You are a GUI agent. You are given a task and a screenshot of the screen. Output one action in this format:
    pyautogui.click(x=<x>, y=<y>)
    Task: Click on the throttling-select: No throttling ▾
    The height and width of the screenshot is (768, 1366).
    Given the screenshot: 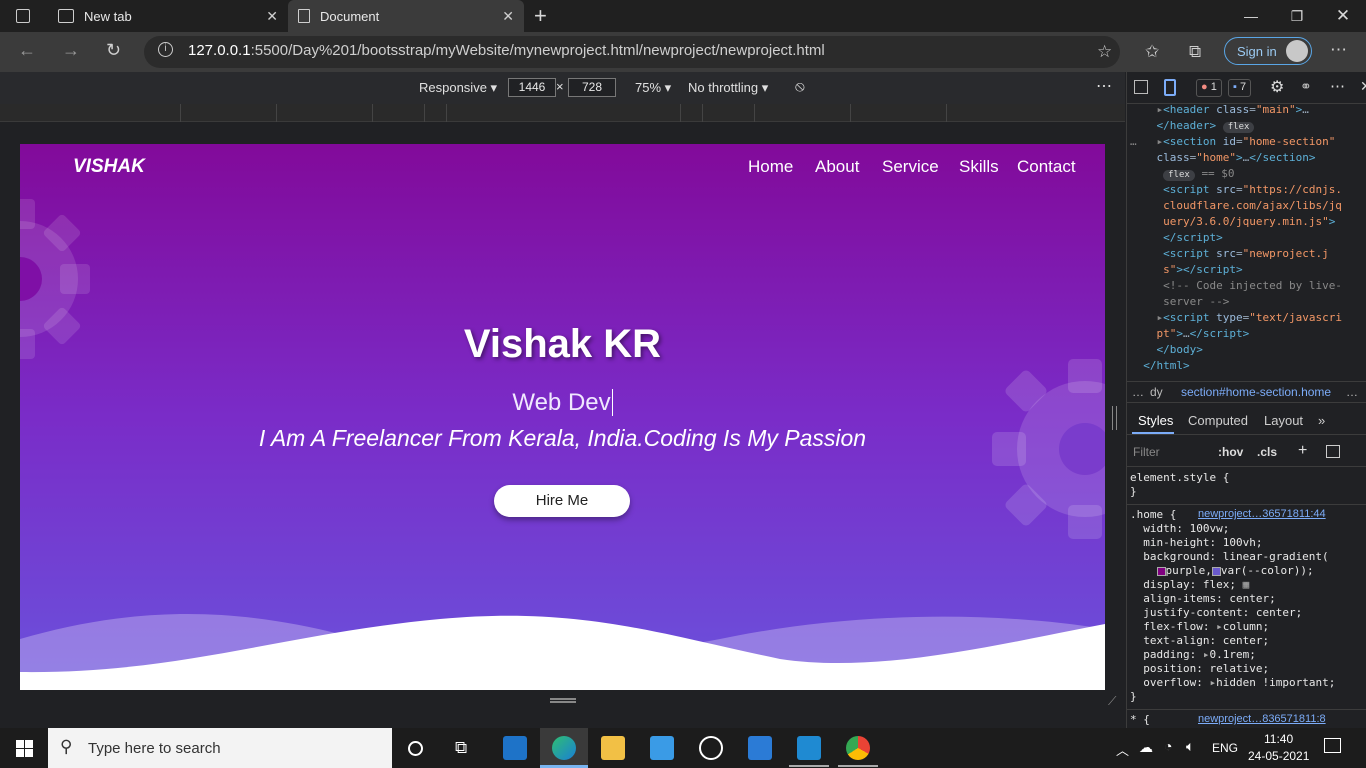 What is the action you would take?
    pyautogui.click(x=728, y=88)
    